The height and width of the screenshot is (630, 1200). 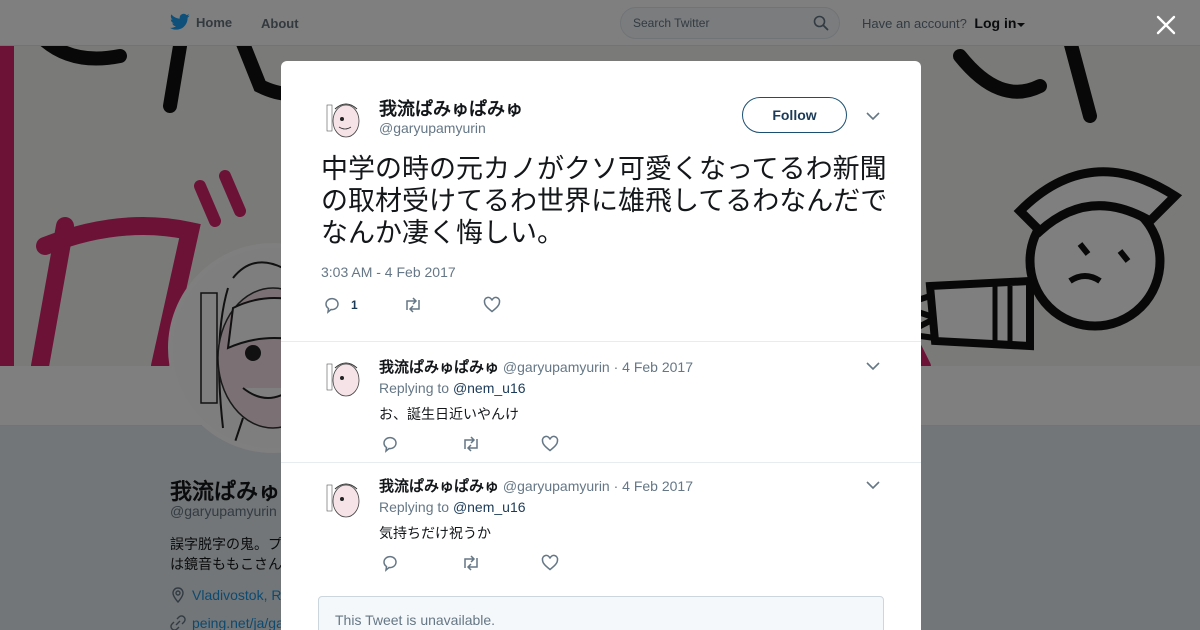 I want to click on follow-button: Follow, so click(x=794, y=115).